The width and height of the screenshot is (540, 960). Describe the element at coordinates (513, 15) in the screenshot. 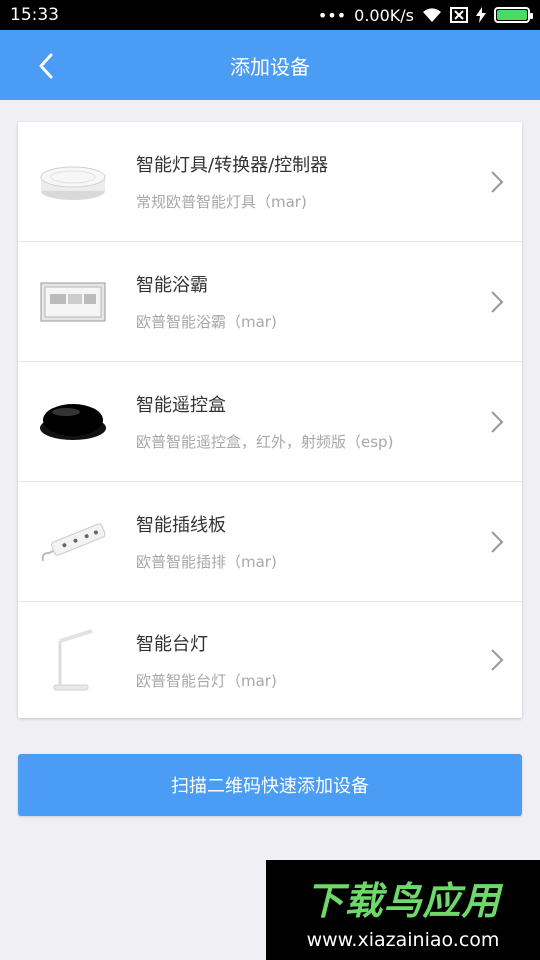

I see `battery-icon` at that location.